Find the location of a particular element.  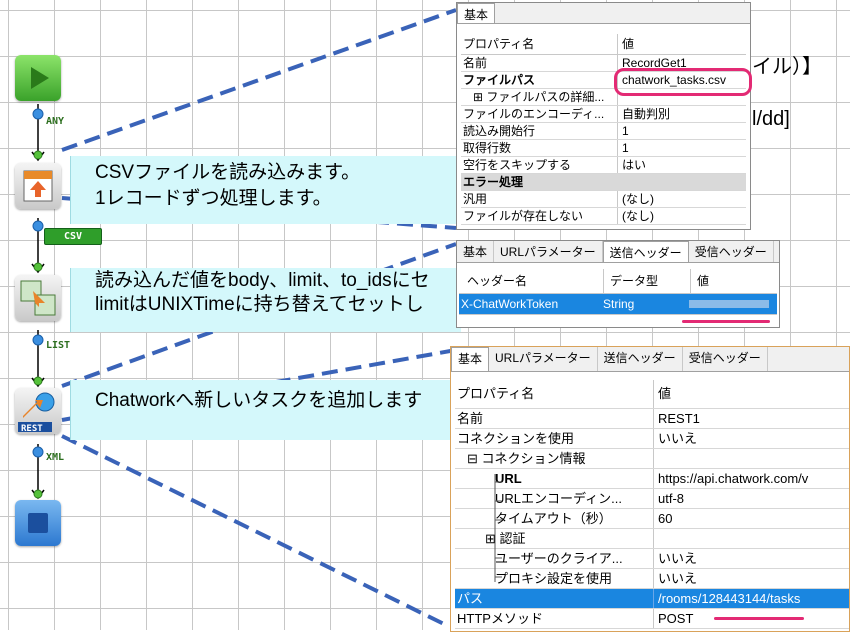

port-label-xml: XML is located at coordinates (55, 457).